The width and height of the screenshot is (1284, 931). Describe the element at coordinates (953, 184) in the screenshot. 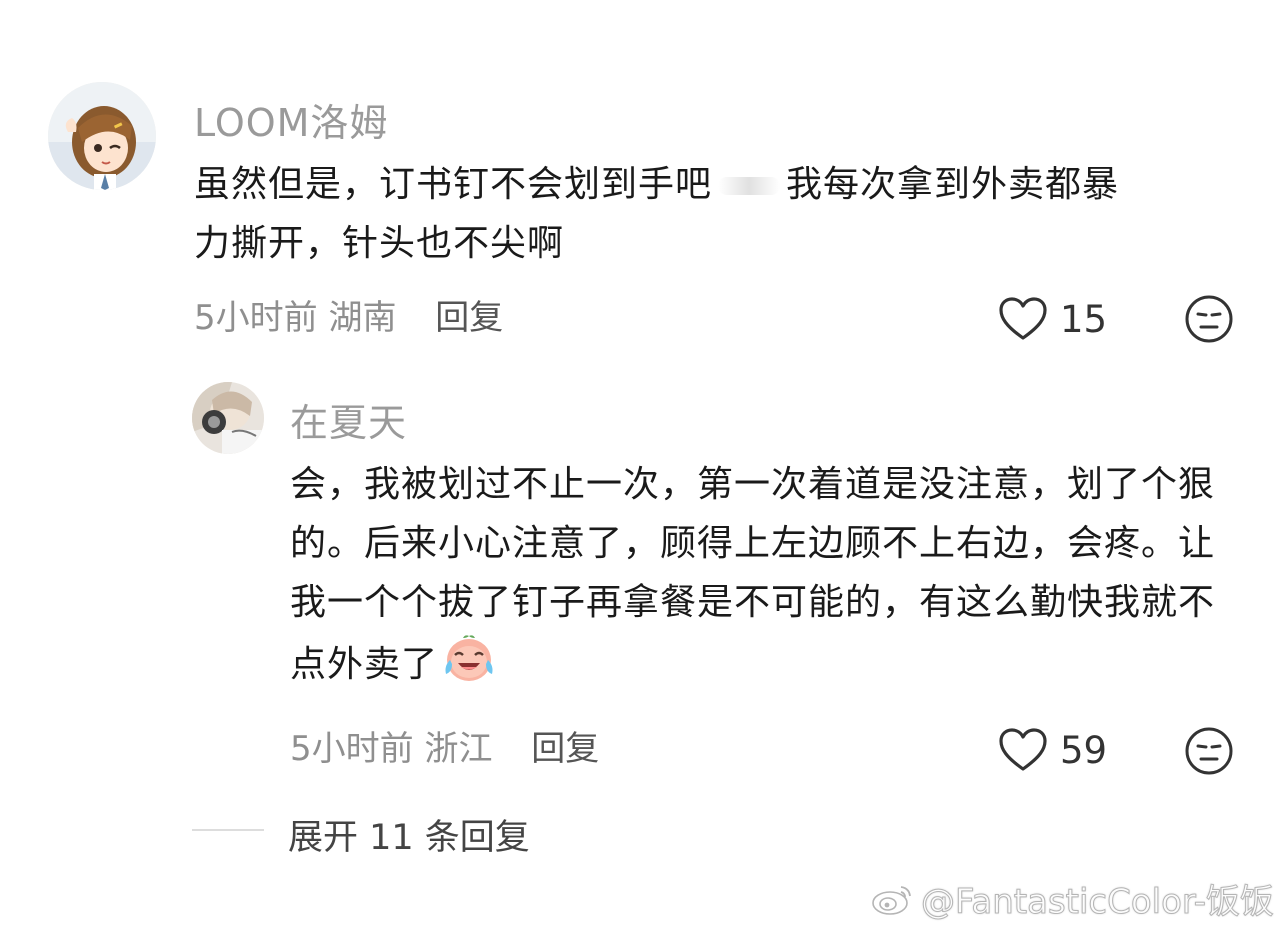

I see `comment-text-part: 我每次拿到外卖都暴` at that location.